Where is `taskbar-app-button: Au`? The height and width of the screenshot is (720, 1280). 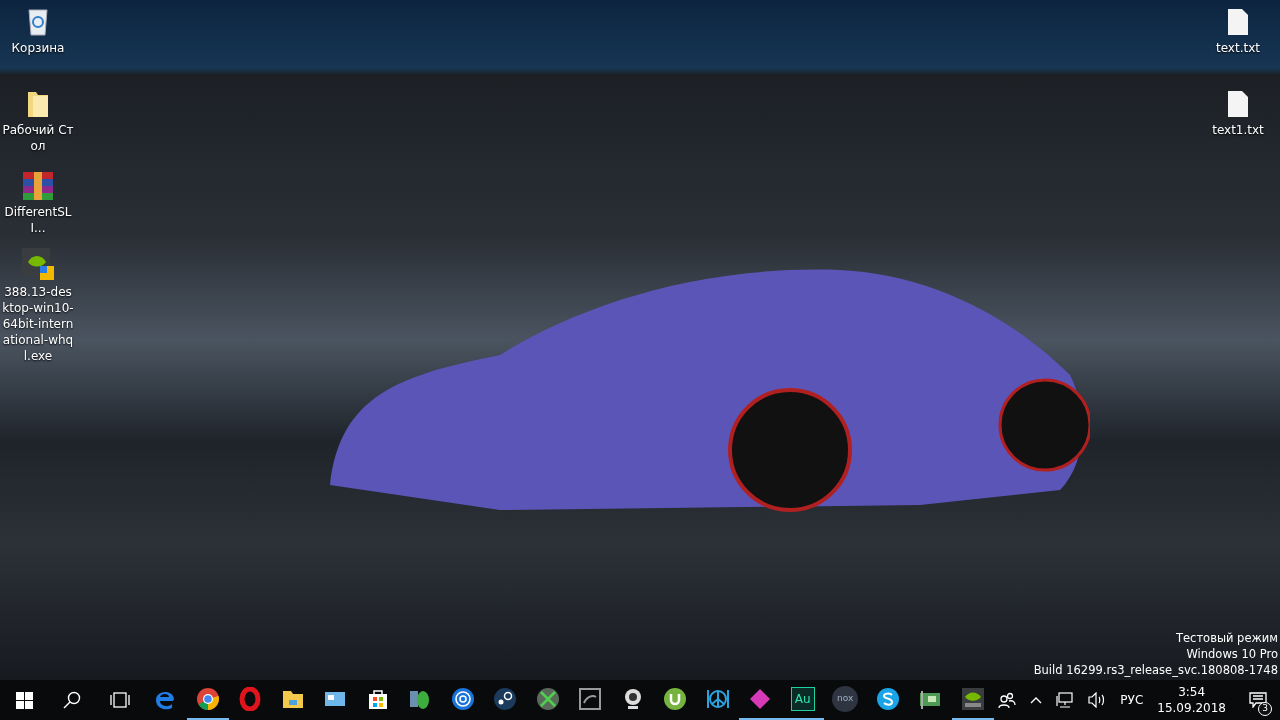
taskbar-app-button: Au is located at coordinates (802, 700).